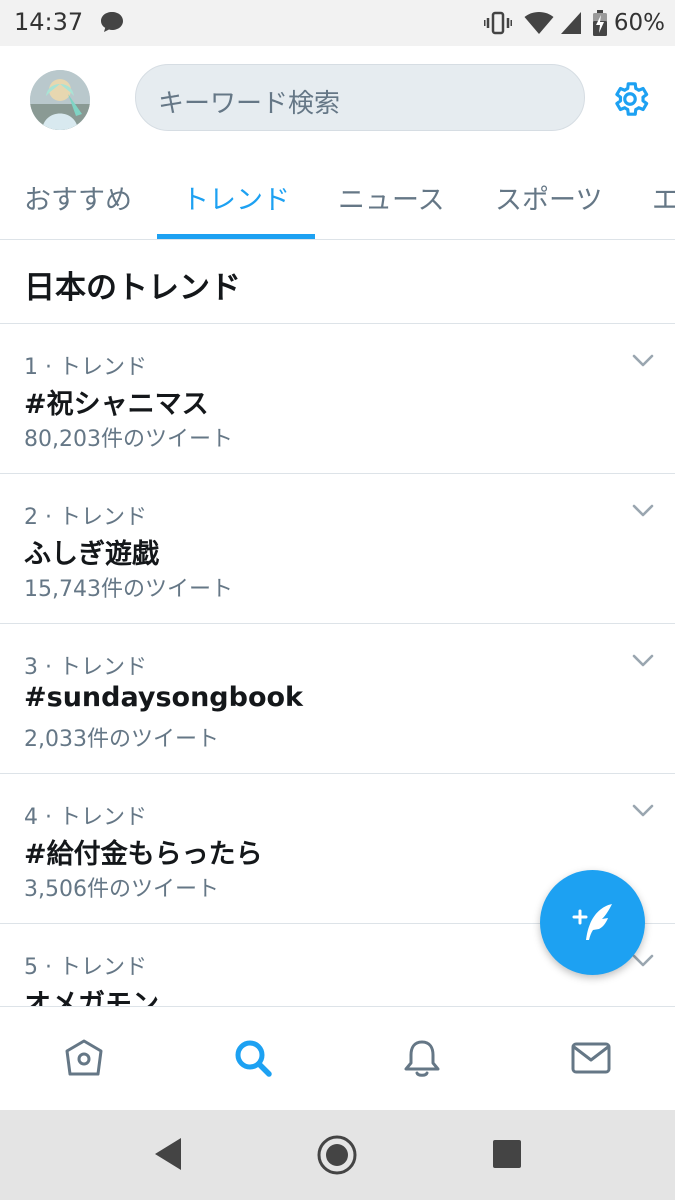 Image resolution: width=675 pixels, height=1200 pixels. Describe the element at coordinates (49, 22) in the screenshot. I see `status-time: 14:37` at that location.